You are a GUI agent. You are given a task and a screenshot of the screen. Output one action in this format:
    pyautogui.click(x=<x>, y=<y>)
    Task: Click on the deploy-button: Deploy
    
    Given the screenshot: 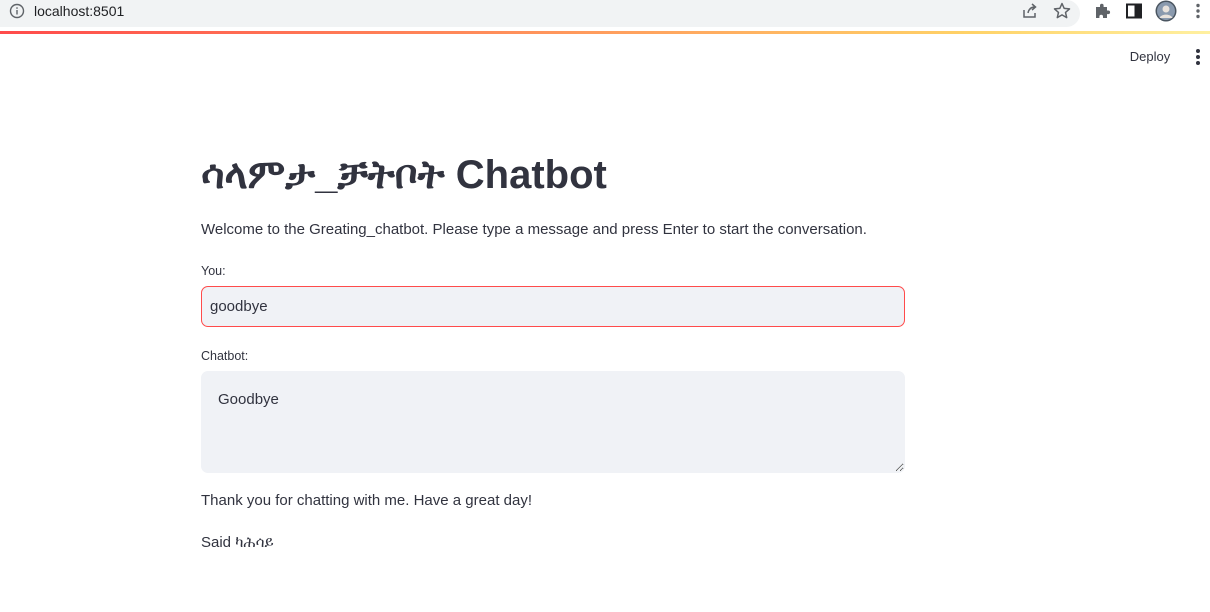 What is the action you would take?
    pyautogui.click(x=1150, y=57)
    